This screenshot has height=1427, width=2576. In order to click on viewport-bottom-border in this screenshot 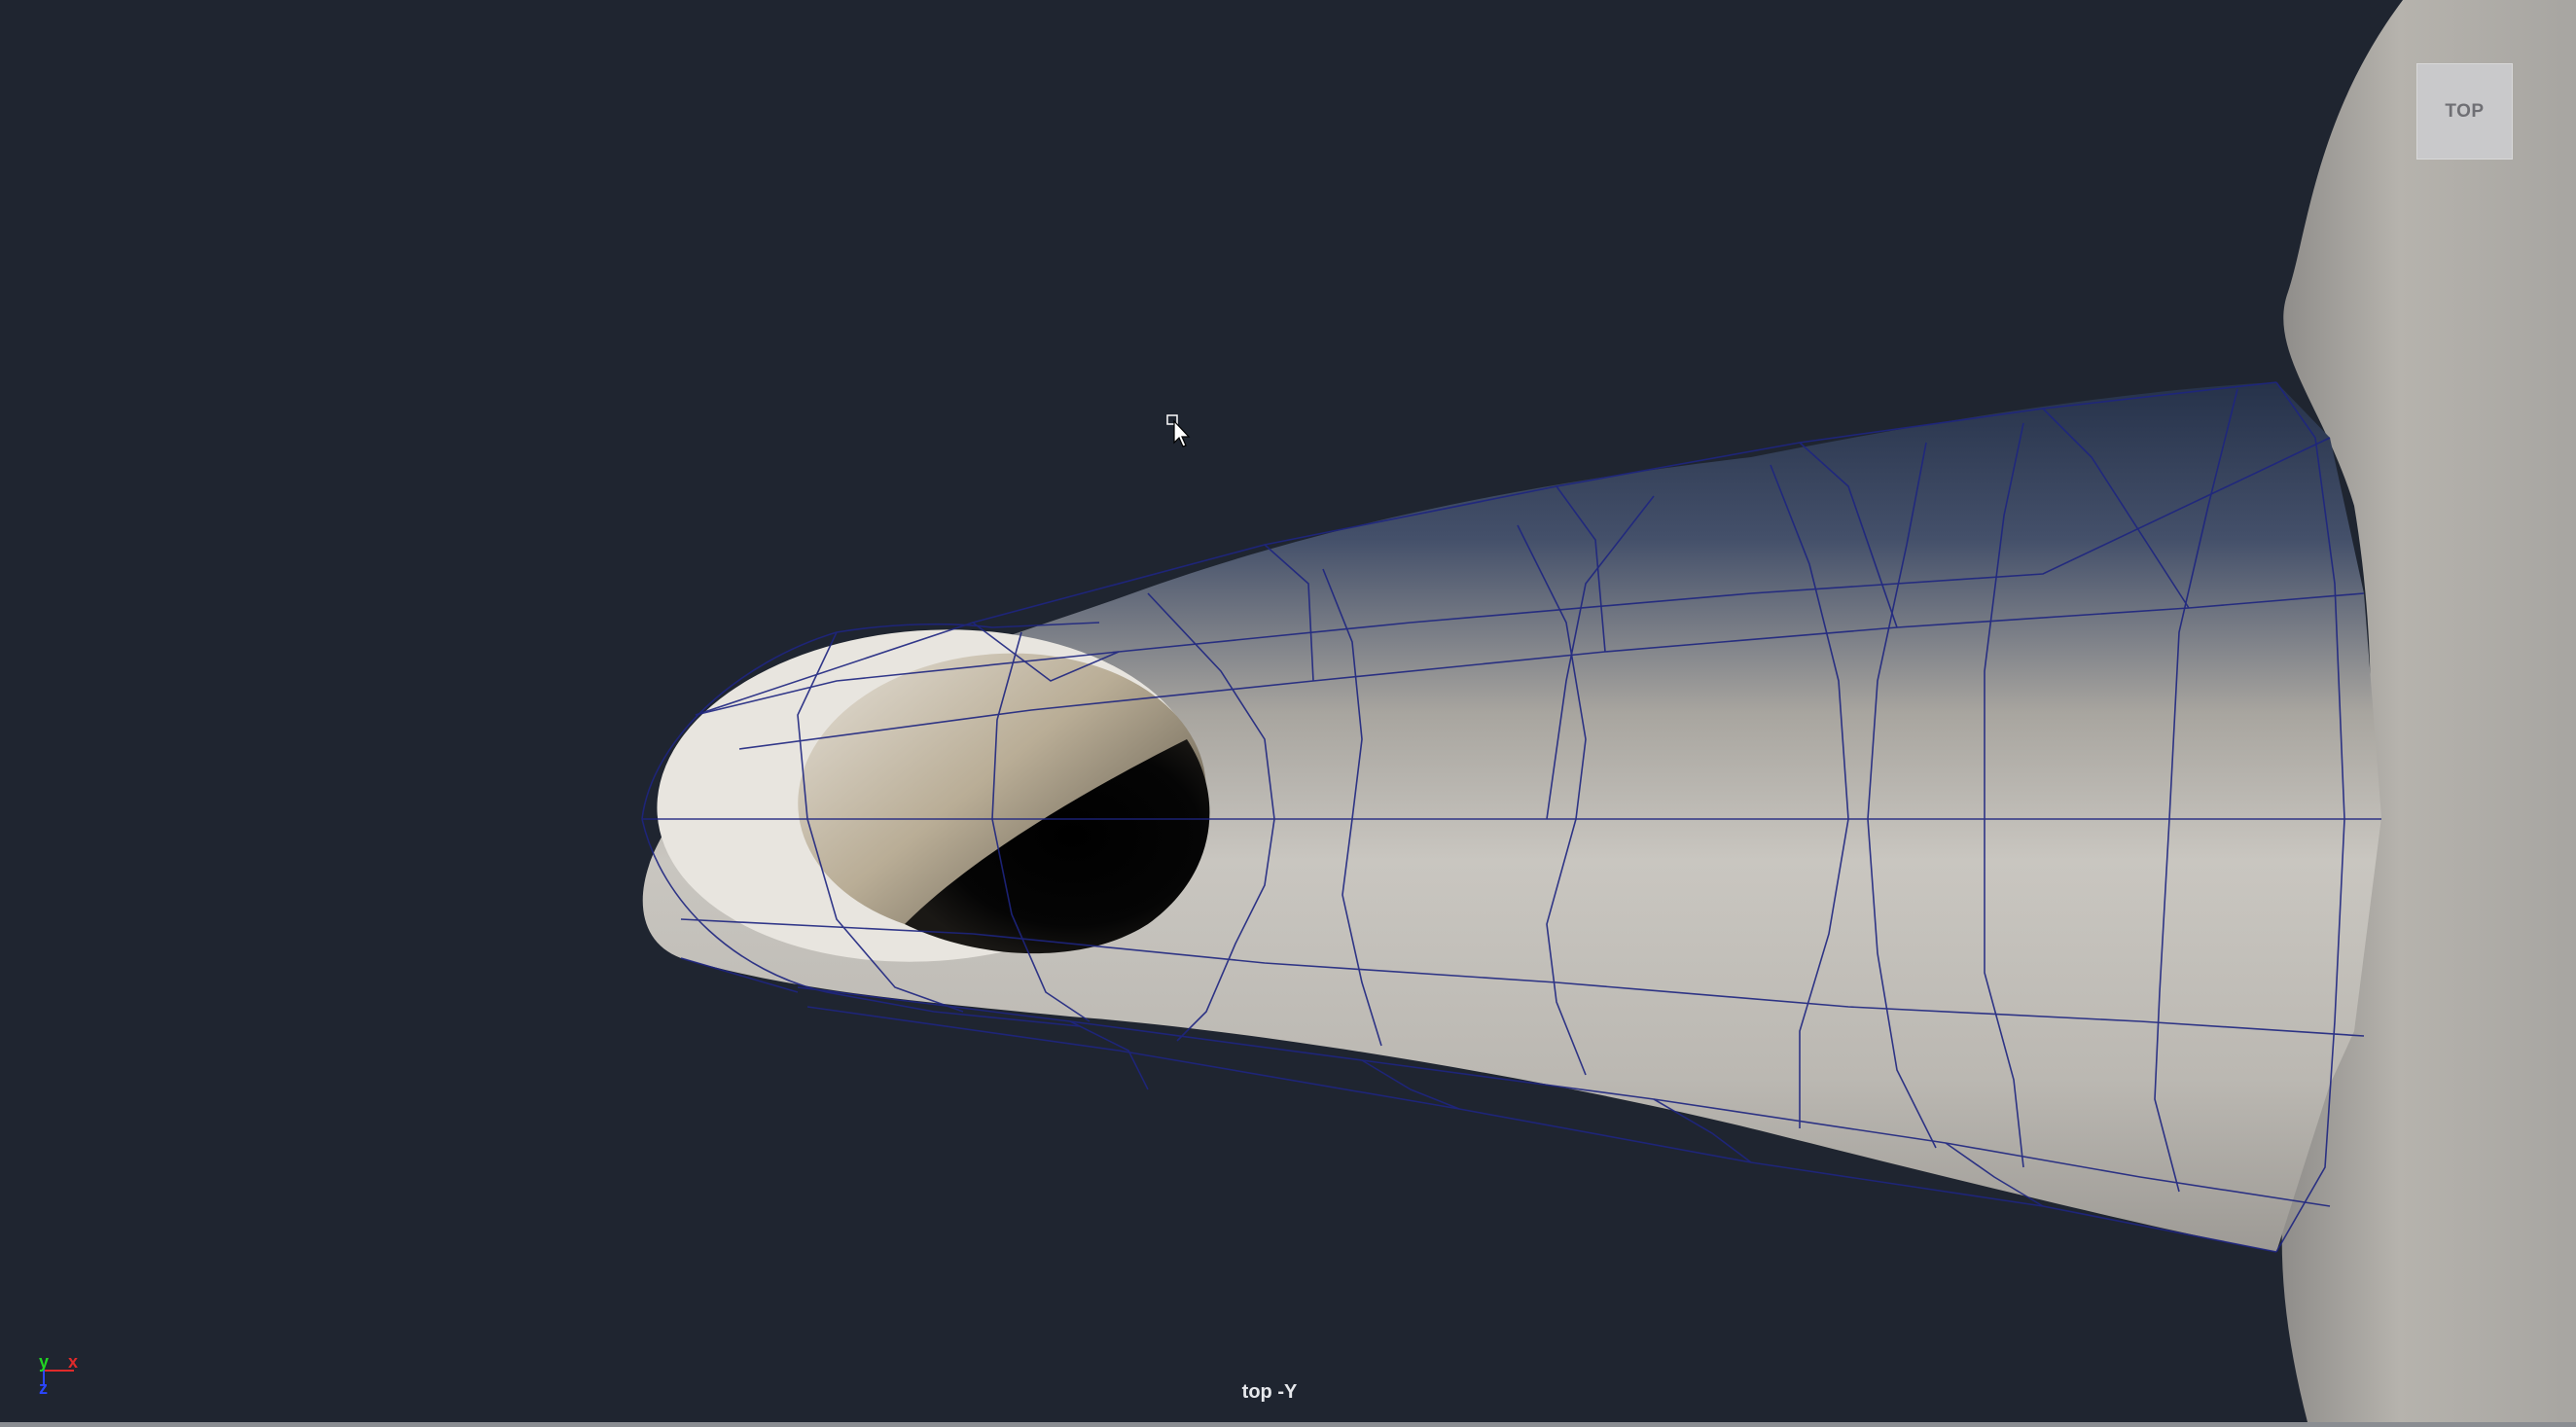, I will do `click(1288, 1424)`.